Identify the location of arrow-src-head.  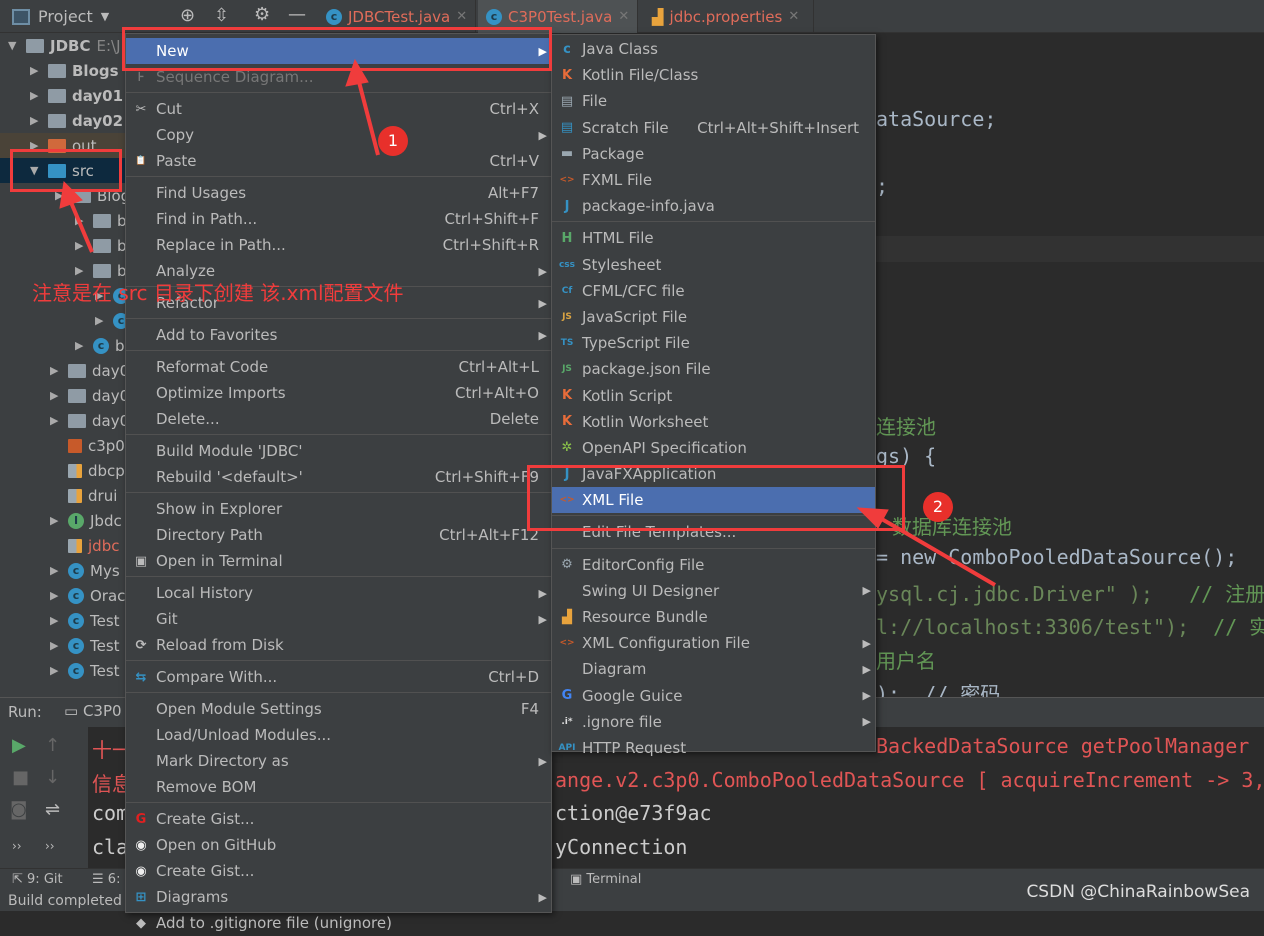
(71, 194).